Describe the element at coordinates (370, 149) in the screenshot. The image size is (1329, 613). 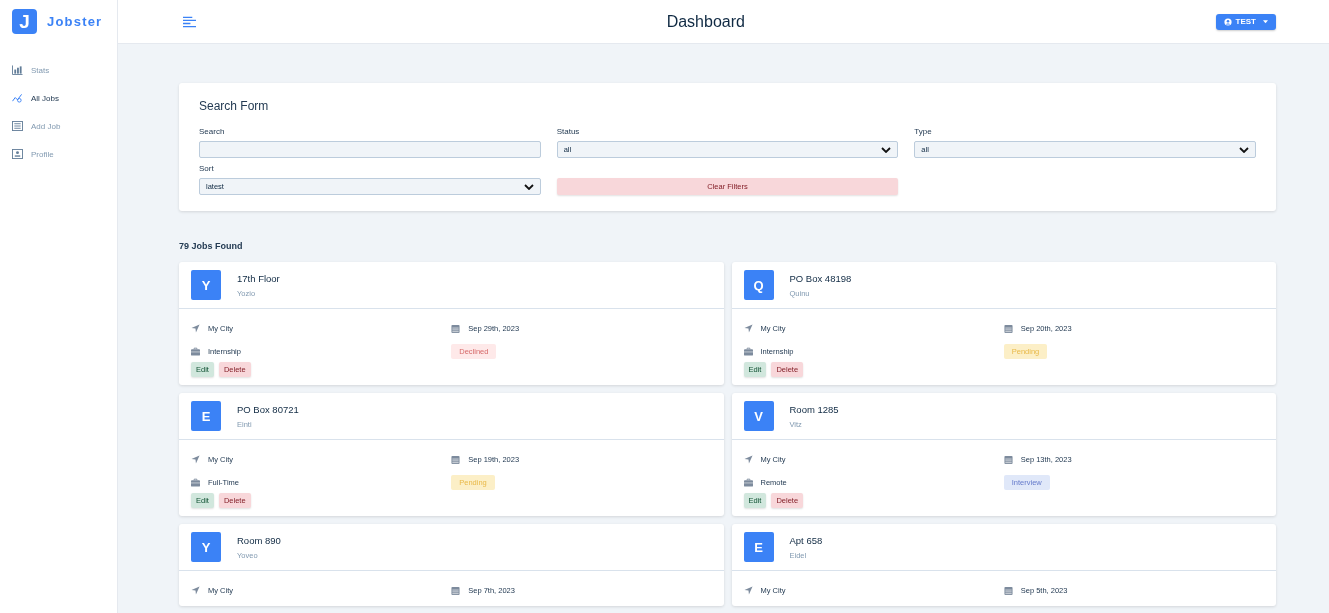
I see `search-field` at that location.